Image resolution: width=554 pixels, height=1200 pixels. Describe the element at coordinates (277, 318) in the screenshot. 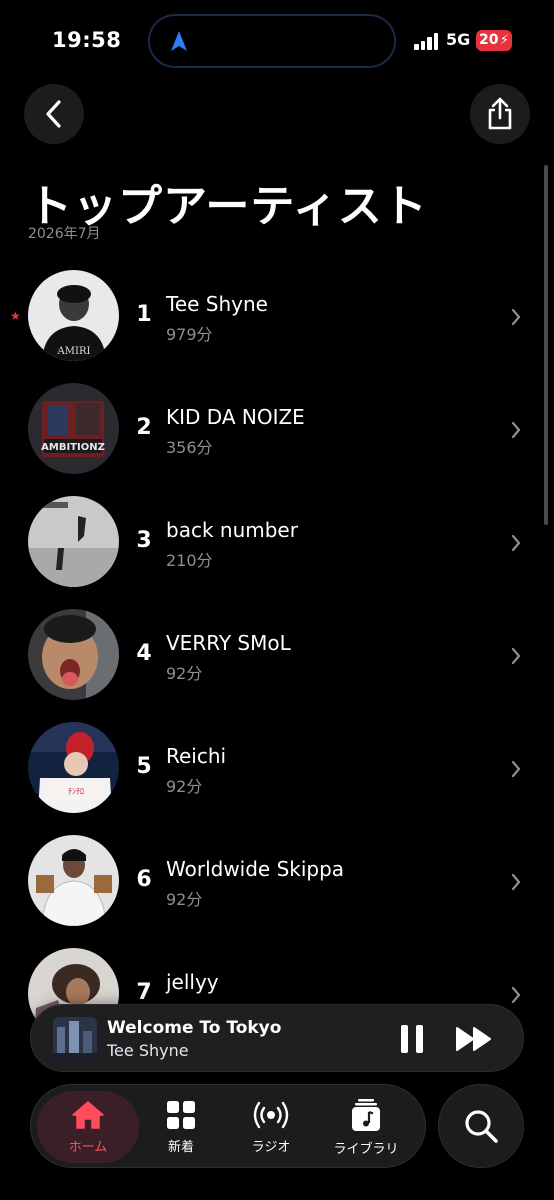

I see `artist-row: ★ AMIRI 1 Tee Shyne 979分` at that location.